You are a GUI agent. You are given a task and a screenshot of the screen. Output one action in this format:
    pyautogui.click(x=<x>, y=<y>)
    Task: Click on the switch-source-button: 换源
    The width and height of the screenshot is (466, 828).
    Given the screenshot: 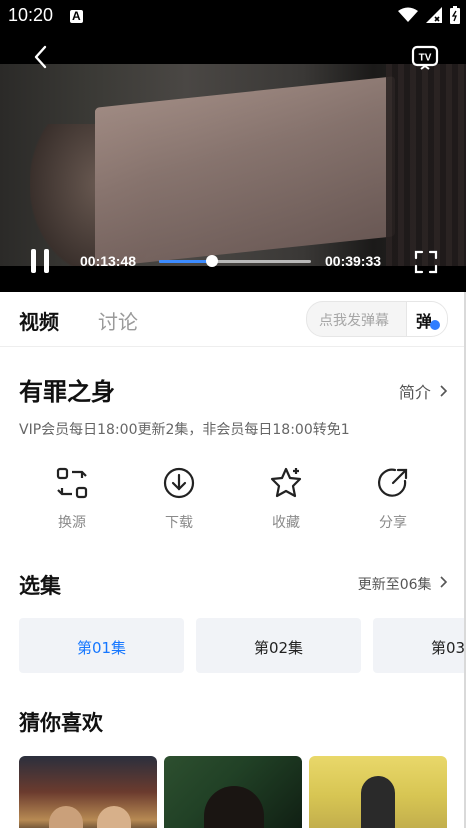 What is the action you would take?
    pyautogui.click(x=72, y=499)
    